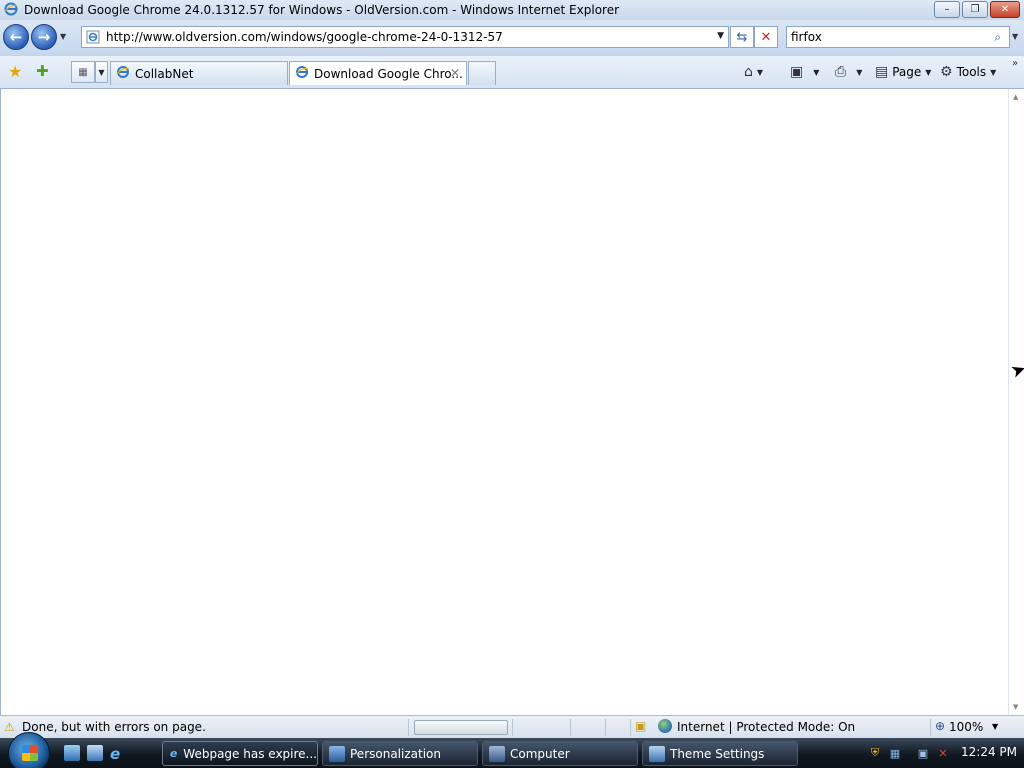 The width and height of the screenshot is (1024, 768). I want to click on zoom-dropdown-icon: ▼, so click(995, 726).